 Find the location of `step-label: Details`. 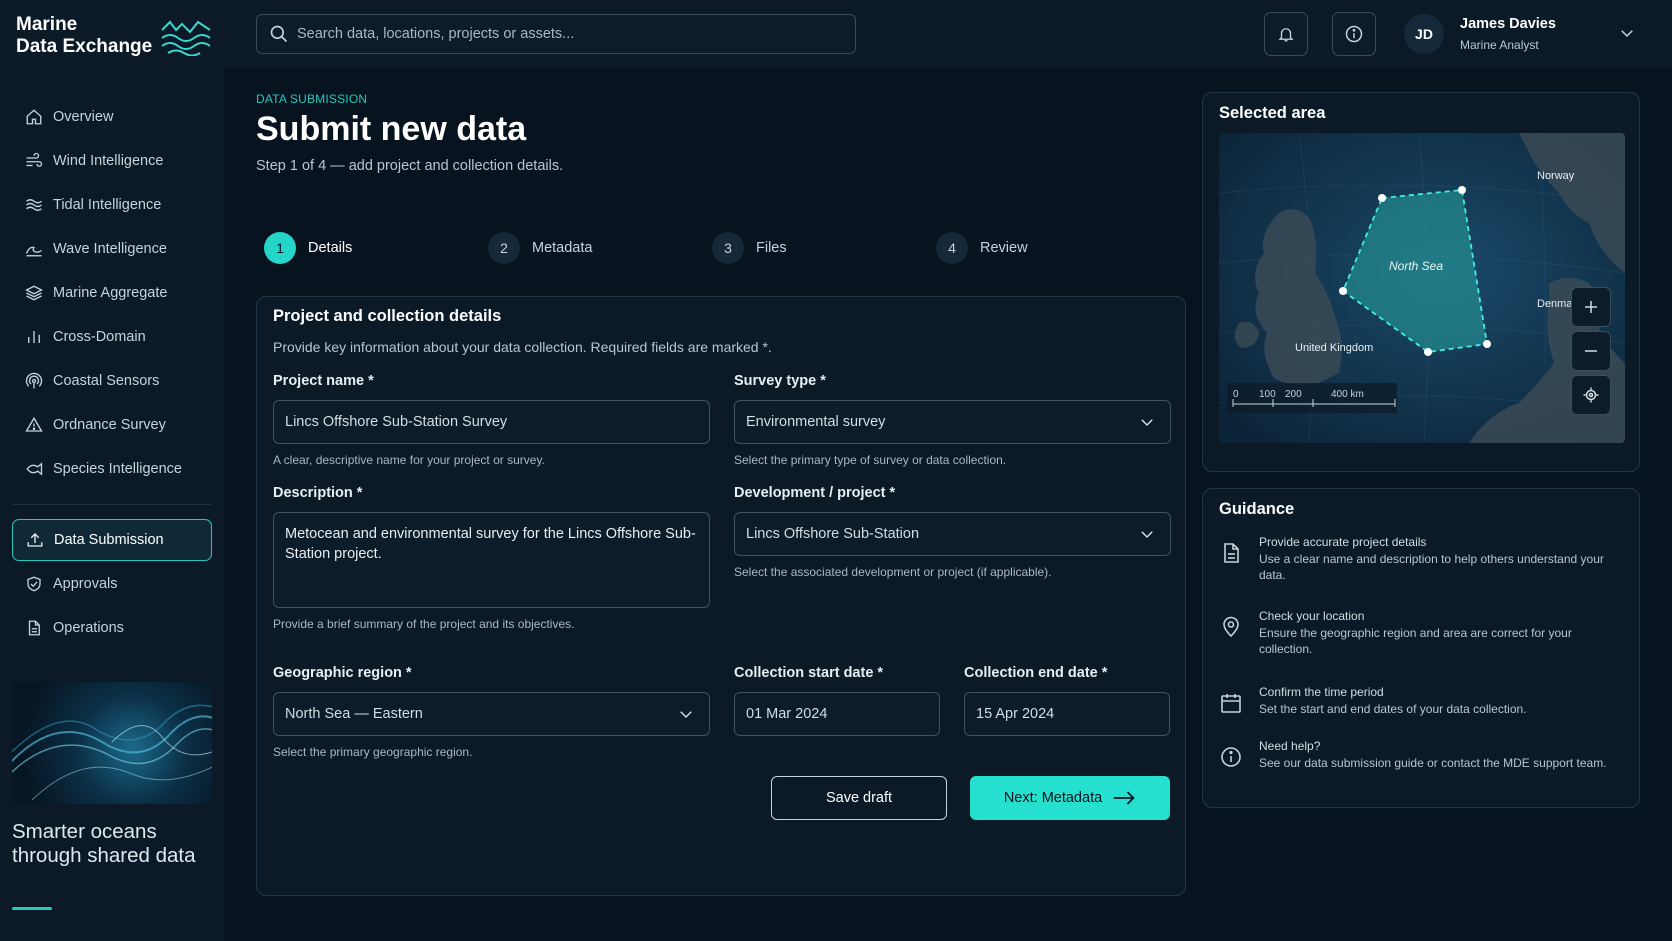

step-label: Details is located at coordinates (330, 248).